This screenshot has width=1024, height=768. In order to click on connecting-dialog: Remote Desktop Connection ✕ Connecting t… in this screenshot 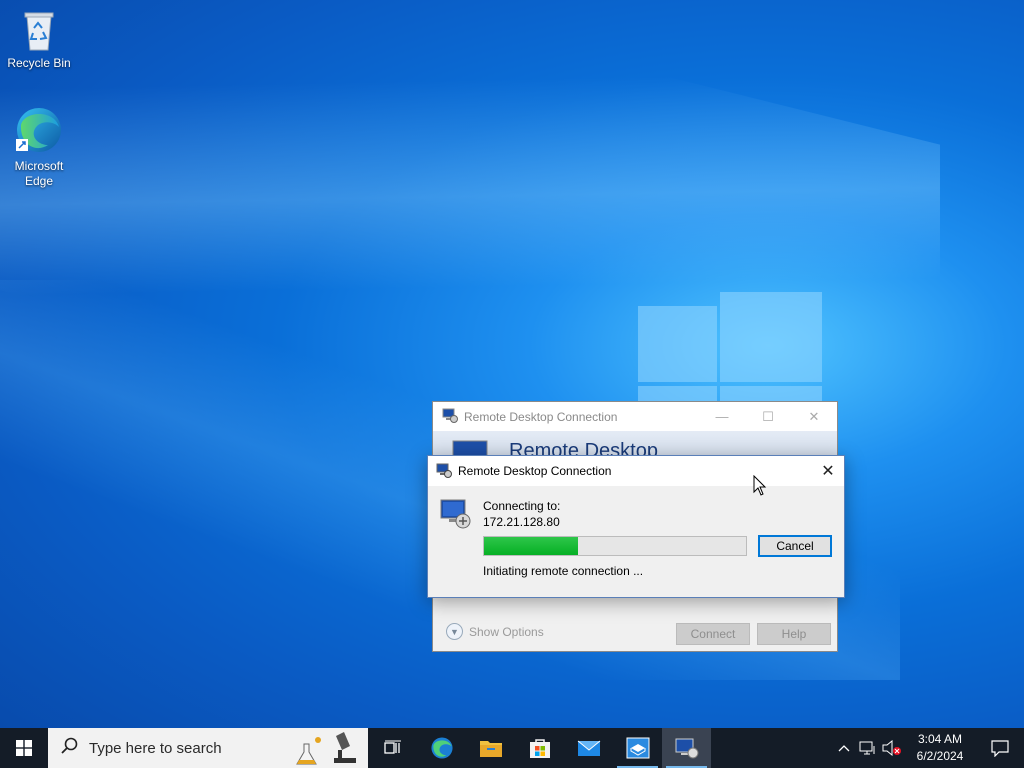, I will do `click(636, 526)`.